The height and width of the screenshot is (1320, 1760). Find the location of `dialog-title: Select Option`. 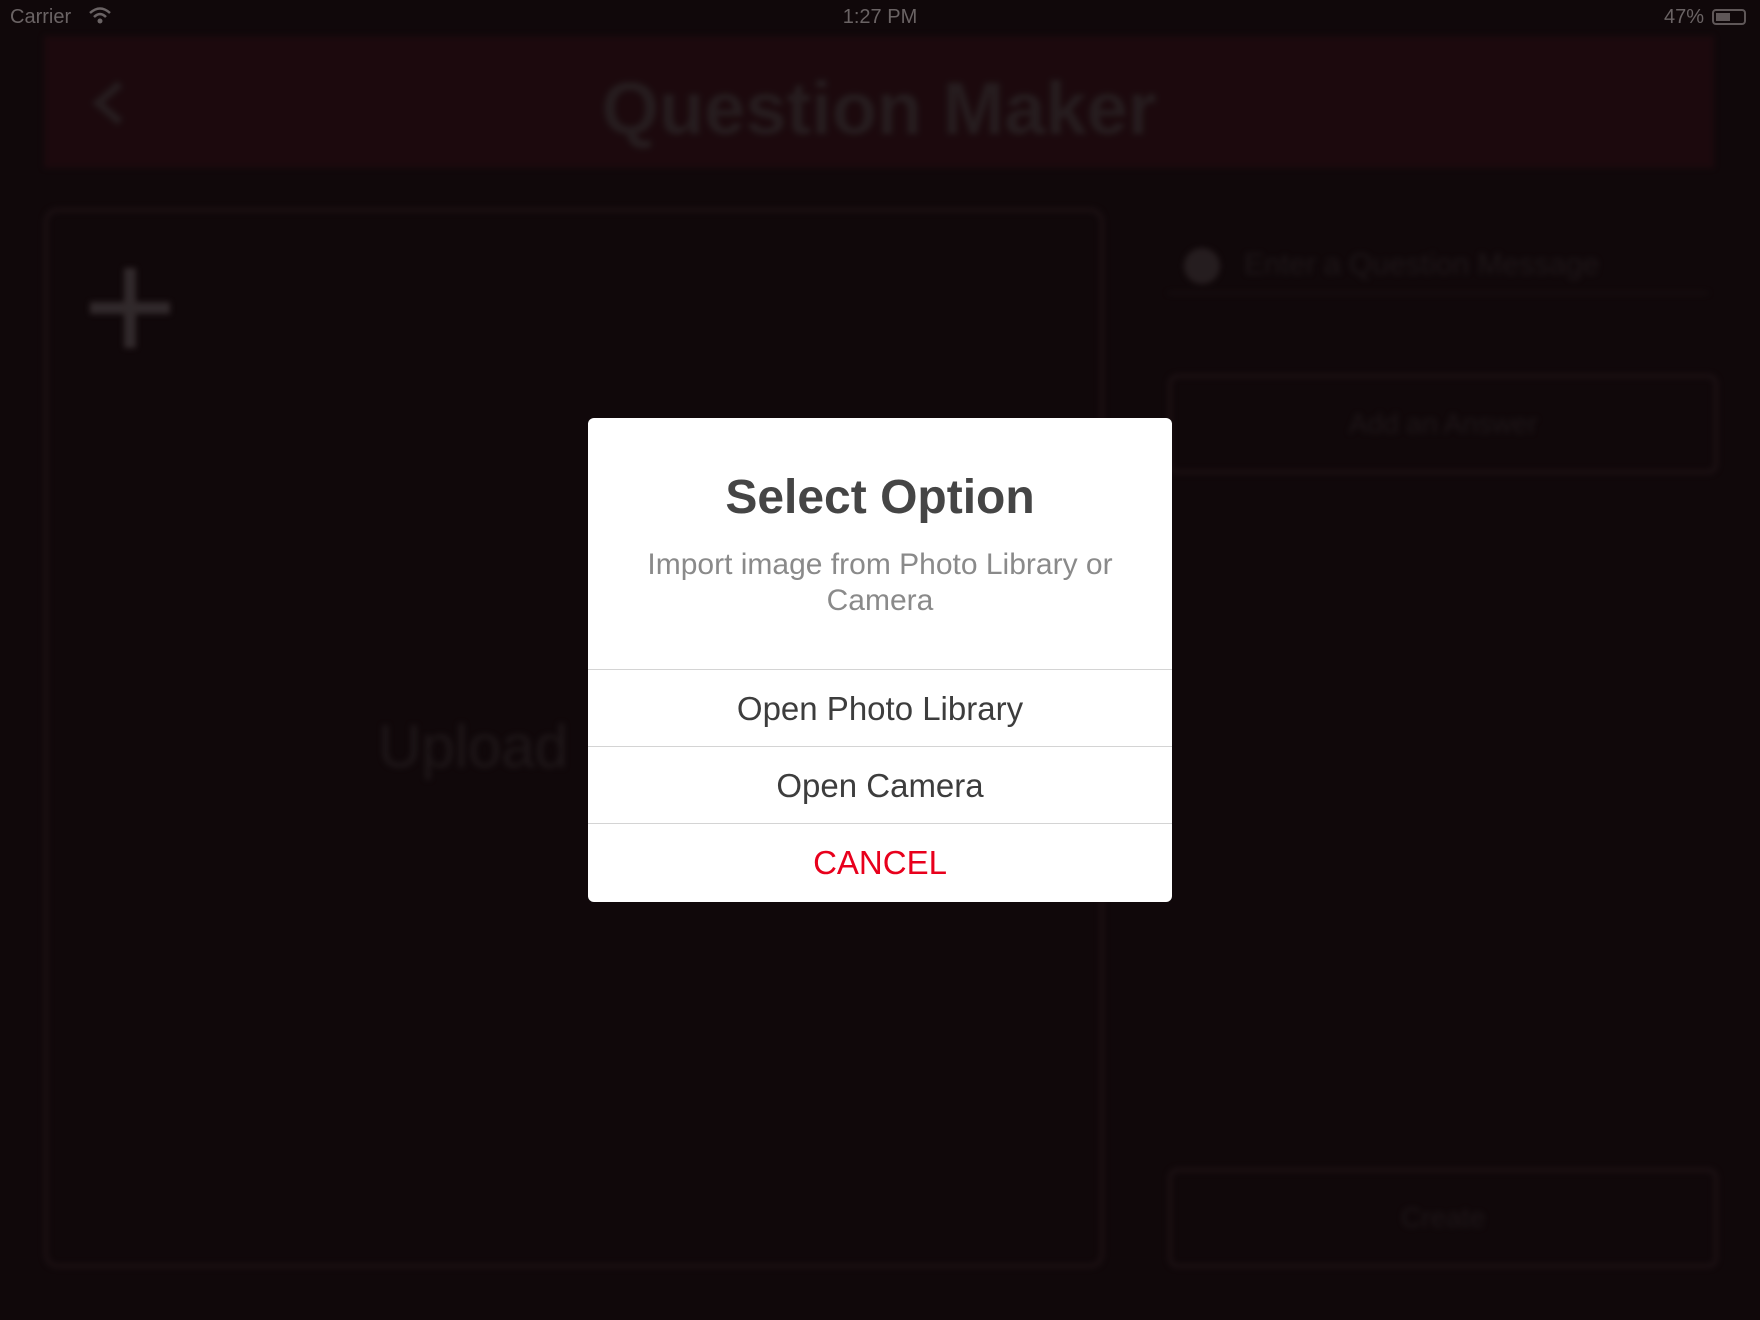

dialog-title: Select Option is located at coordinates (880, 497).